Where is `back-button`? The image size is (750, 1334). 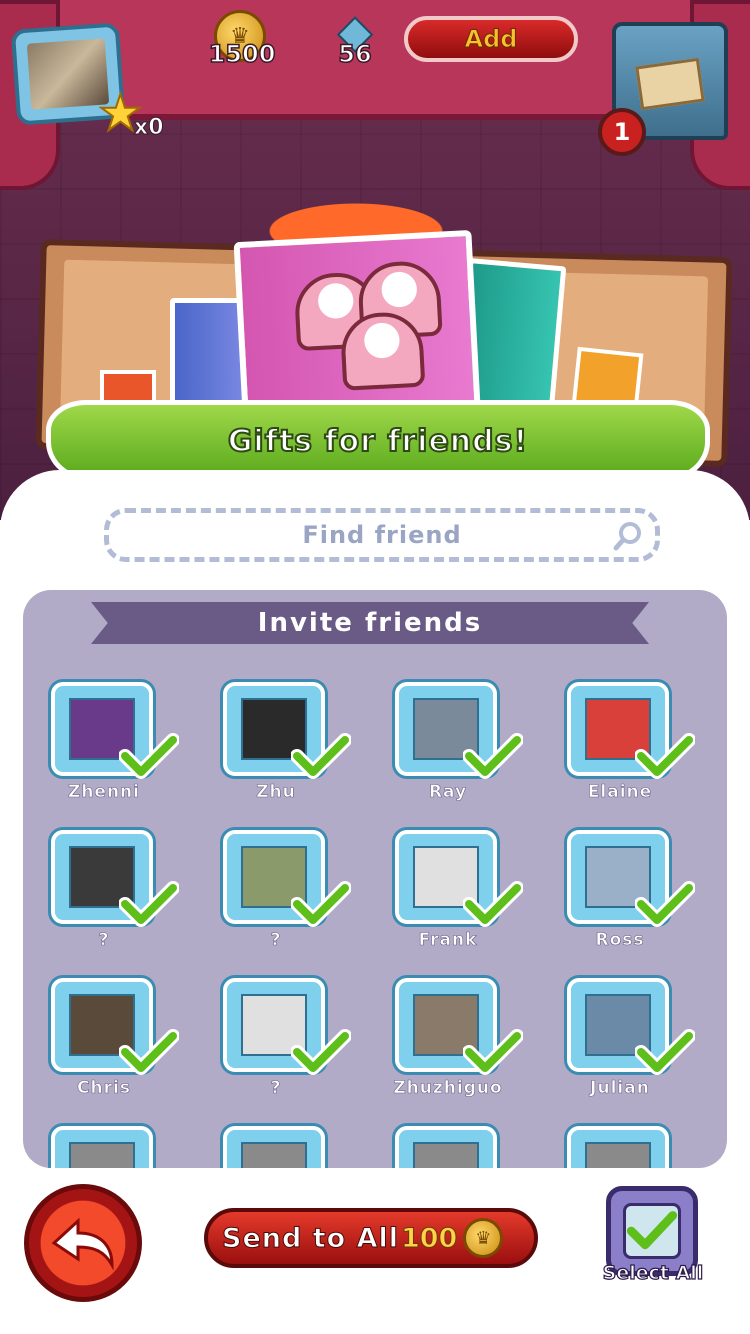
back-button is located at coordinates (83, 1243).